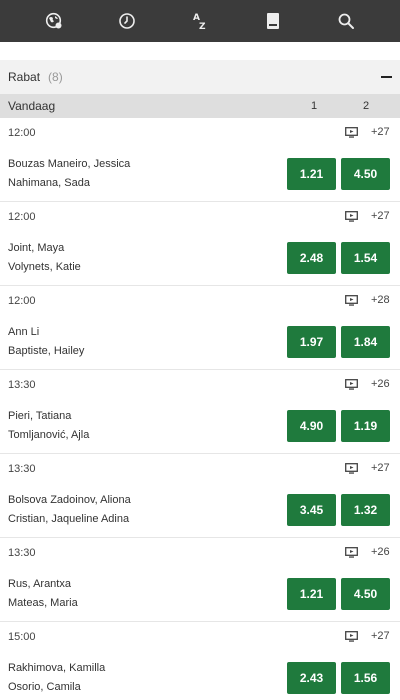  What do you see at coordinates (44, 687) in the screenshot?
I see `player-2-name: Osorio, Camila` at bounding box center [44, 687].